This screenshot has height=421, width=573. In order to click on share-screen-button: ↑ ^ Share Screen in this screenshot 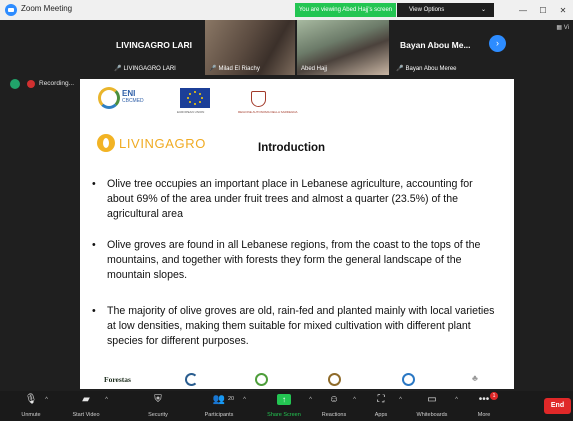, I will do `click(285, 406)`.